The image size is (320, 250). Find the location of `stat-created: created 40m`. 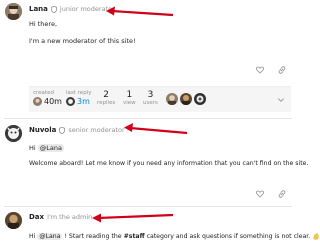

stat-created: created 40m is located at coordinates (47, 98).